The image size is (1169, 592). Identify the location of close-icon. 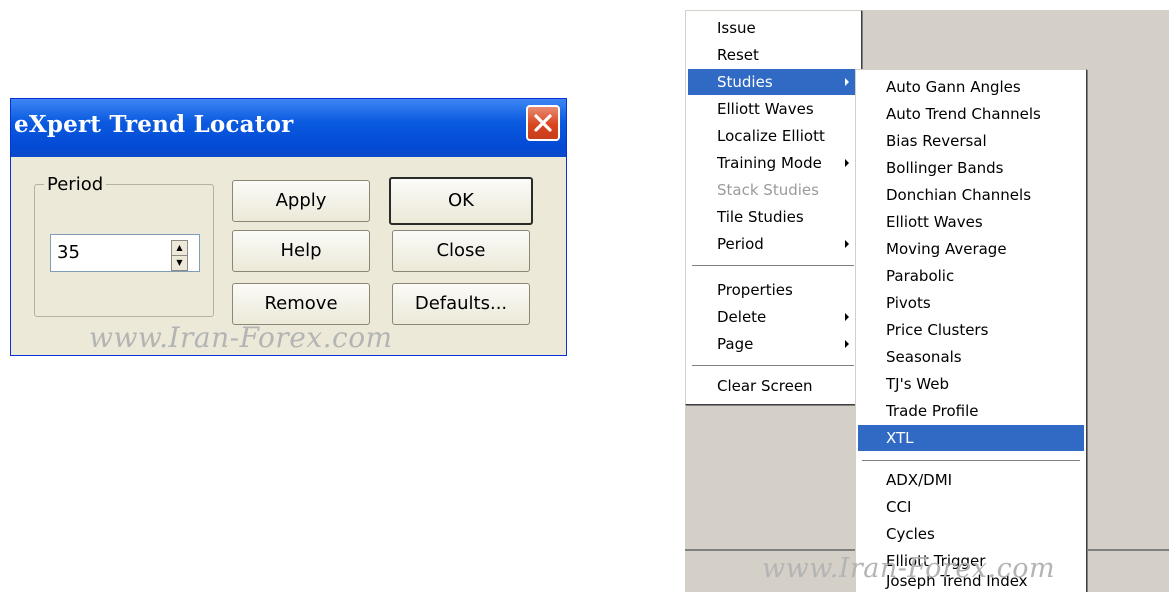
(543, 123).